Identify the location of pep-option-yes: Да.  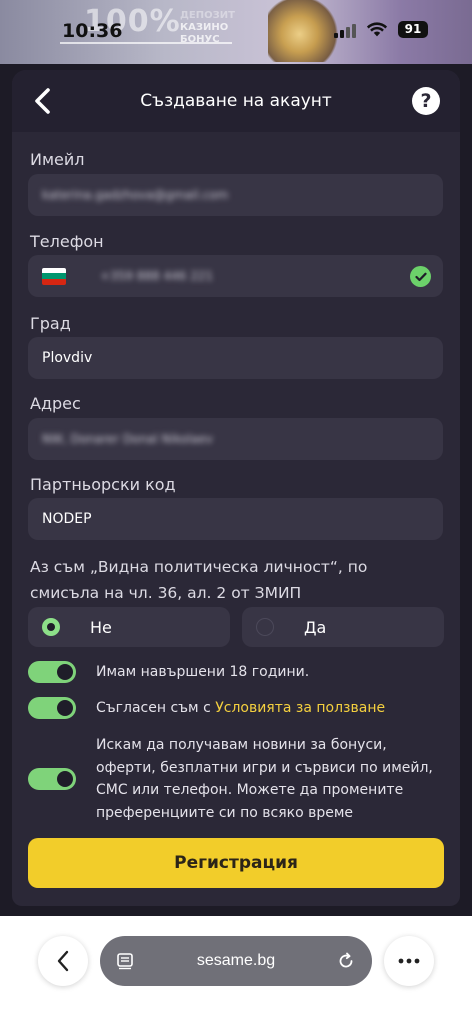
(343, 627).